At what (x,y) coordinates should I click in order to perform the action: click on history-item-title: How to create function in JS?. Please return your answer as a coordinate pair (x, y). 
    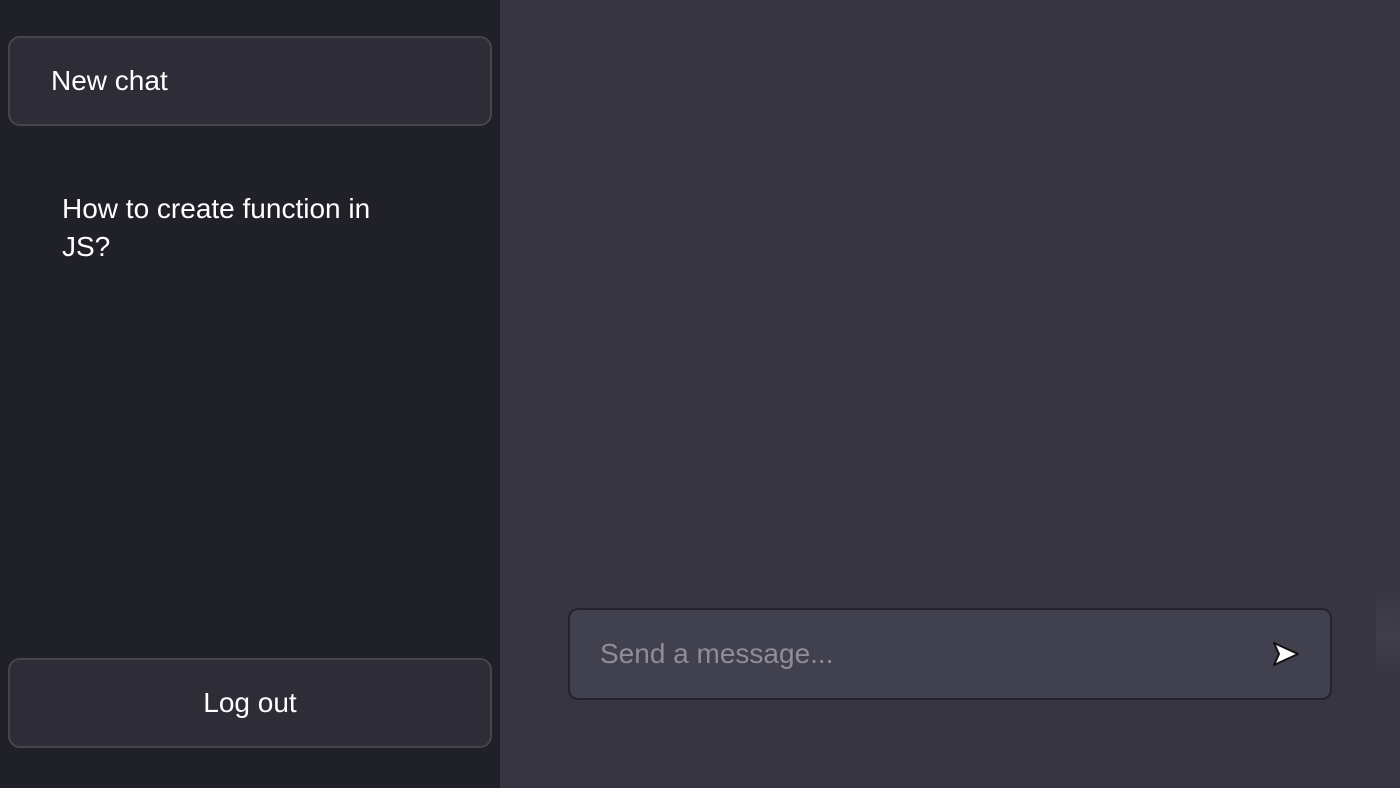
    Looking at the image, I should click on (216, 227).